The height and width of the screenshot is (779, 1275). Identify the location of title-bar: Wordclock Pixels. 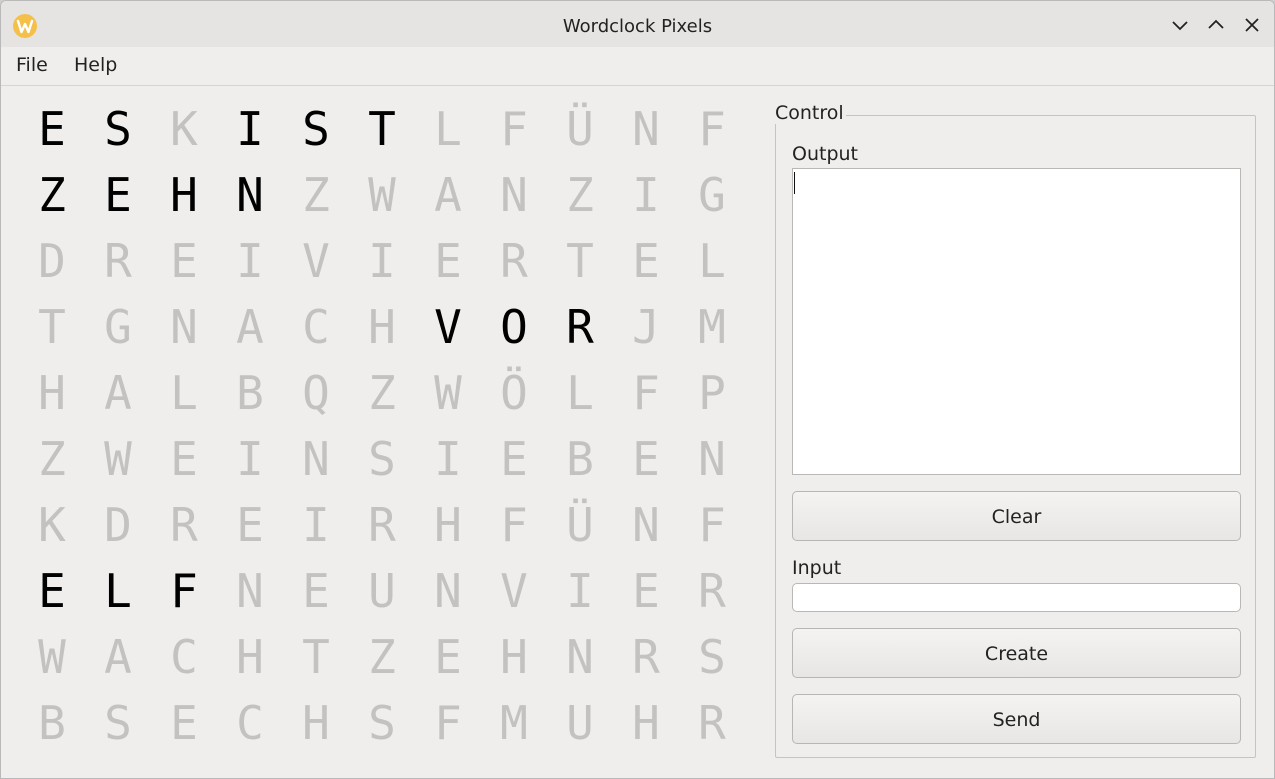
(637, 24).